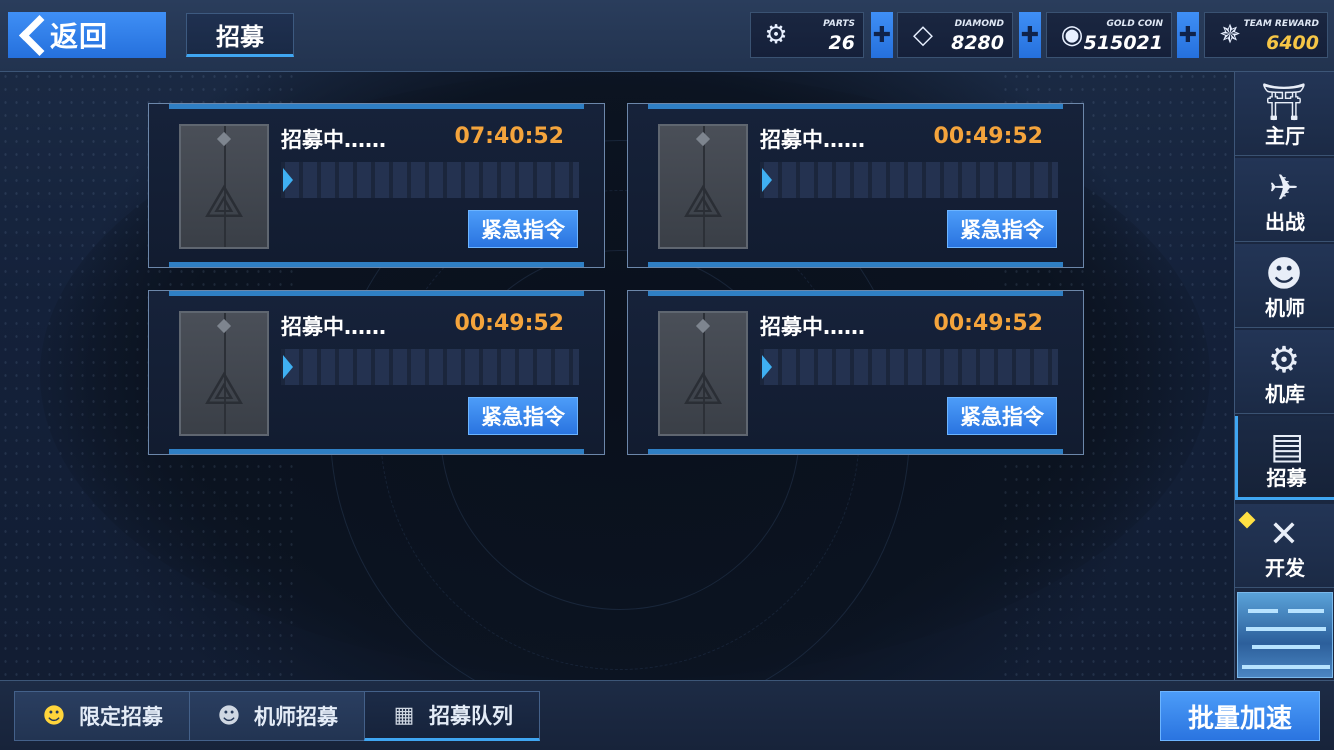 Image resolution: width=1334 pixels, height=750 pixels. Describe the element at coordinates (1247, 520) in the screenshot. I see `notification-badge` at that location.